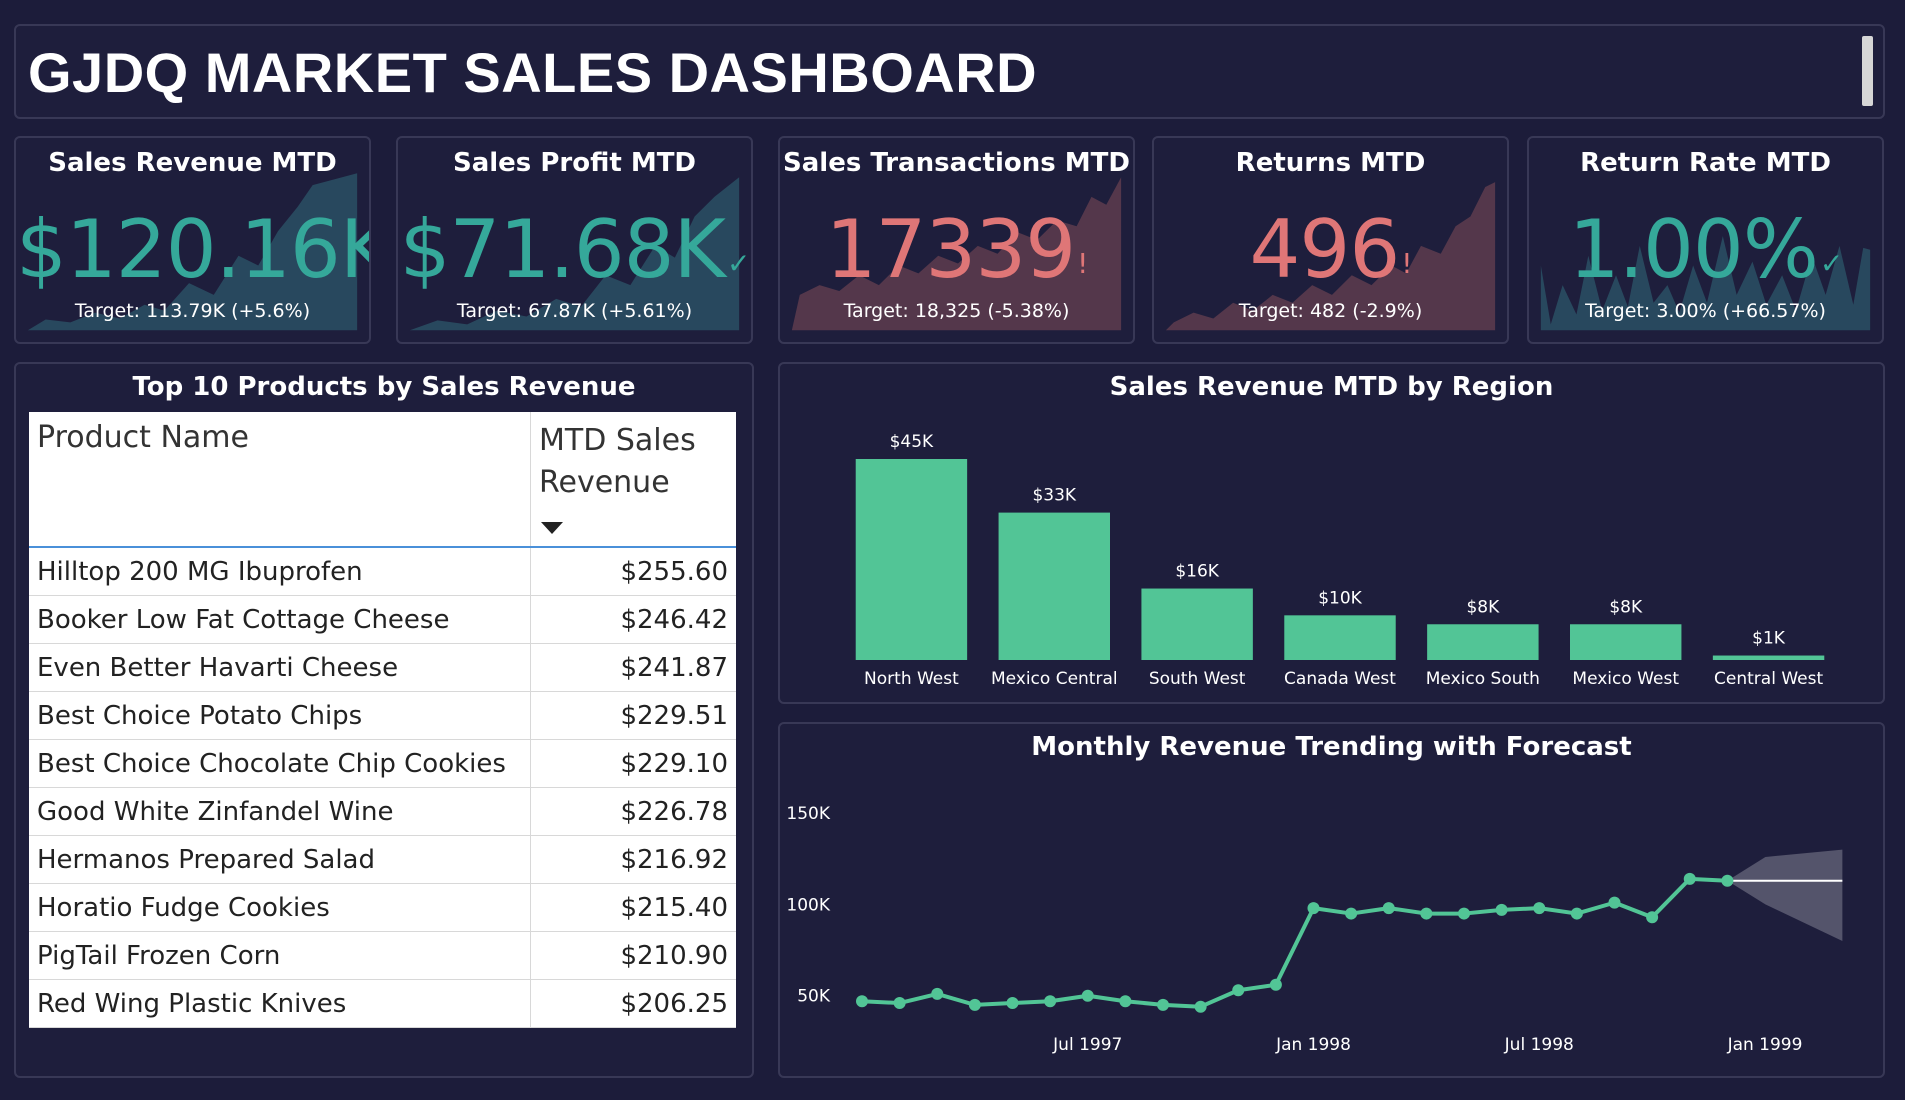  Describe the element at coordinates (633, 859) in the screenshot. I see `revenue-cell: $216.92` at that location.